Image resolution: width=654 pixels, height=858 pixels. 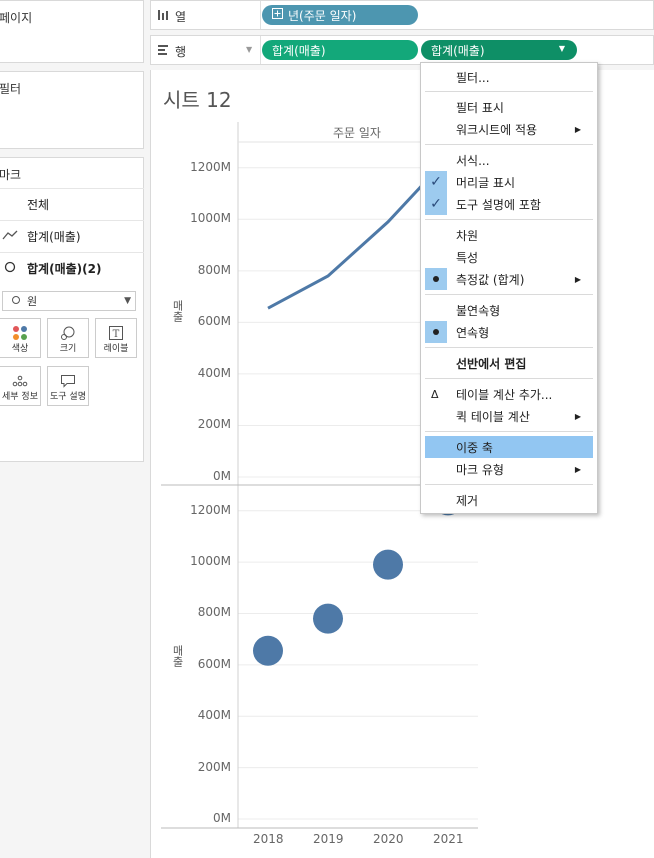 I want to click on sales-point-2018, so click(x=268, y=650).